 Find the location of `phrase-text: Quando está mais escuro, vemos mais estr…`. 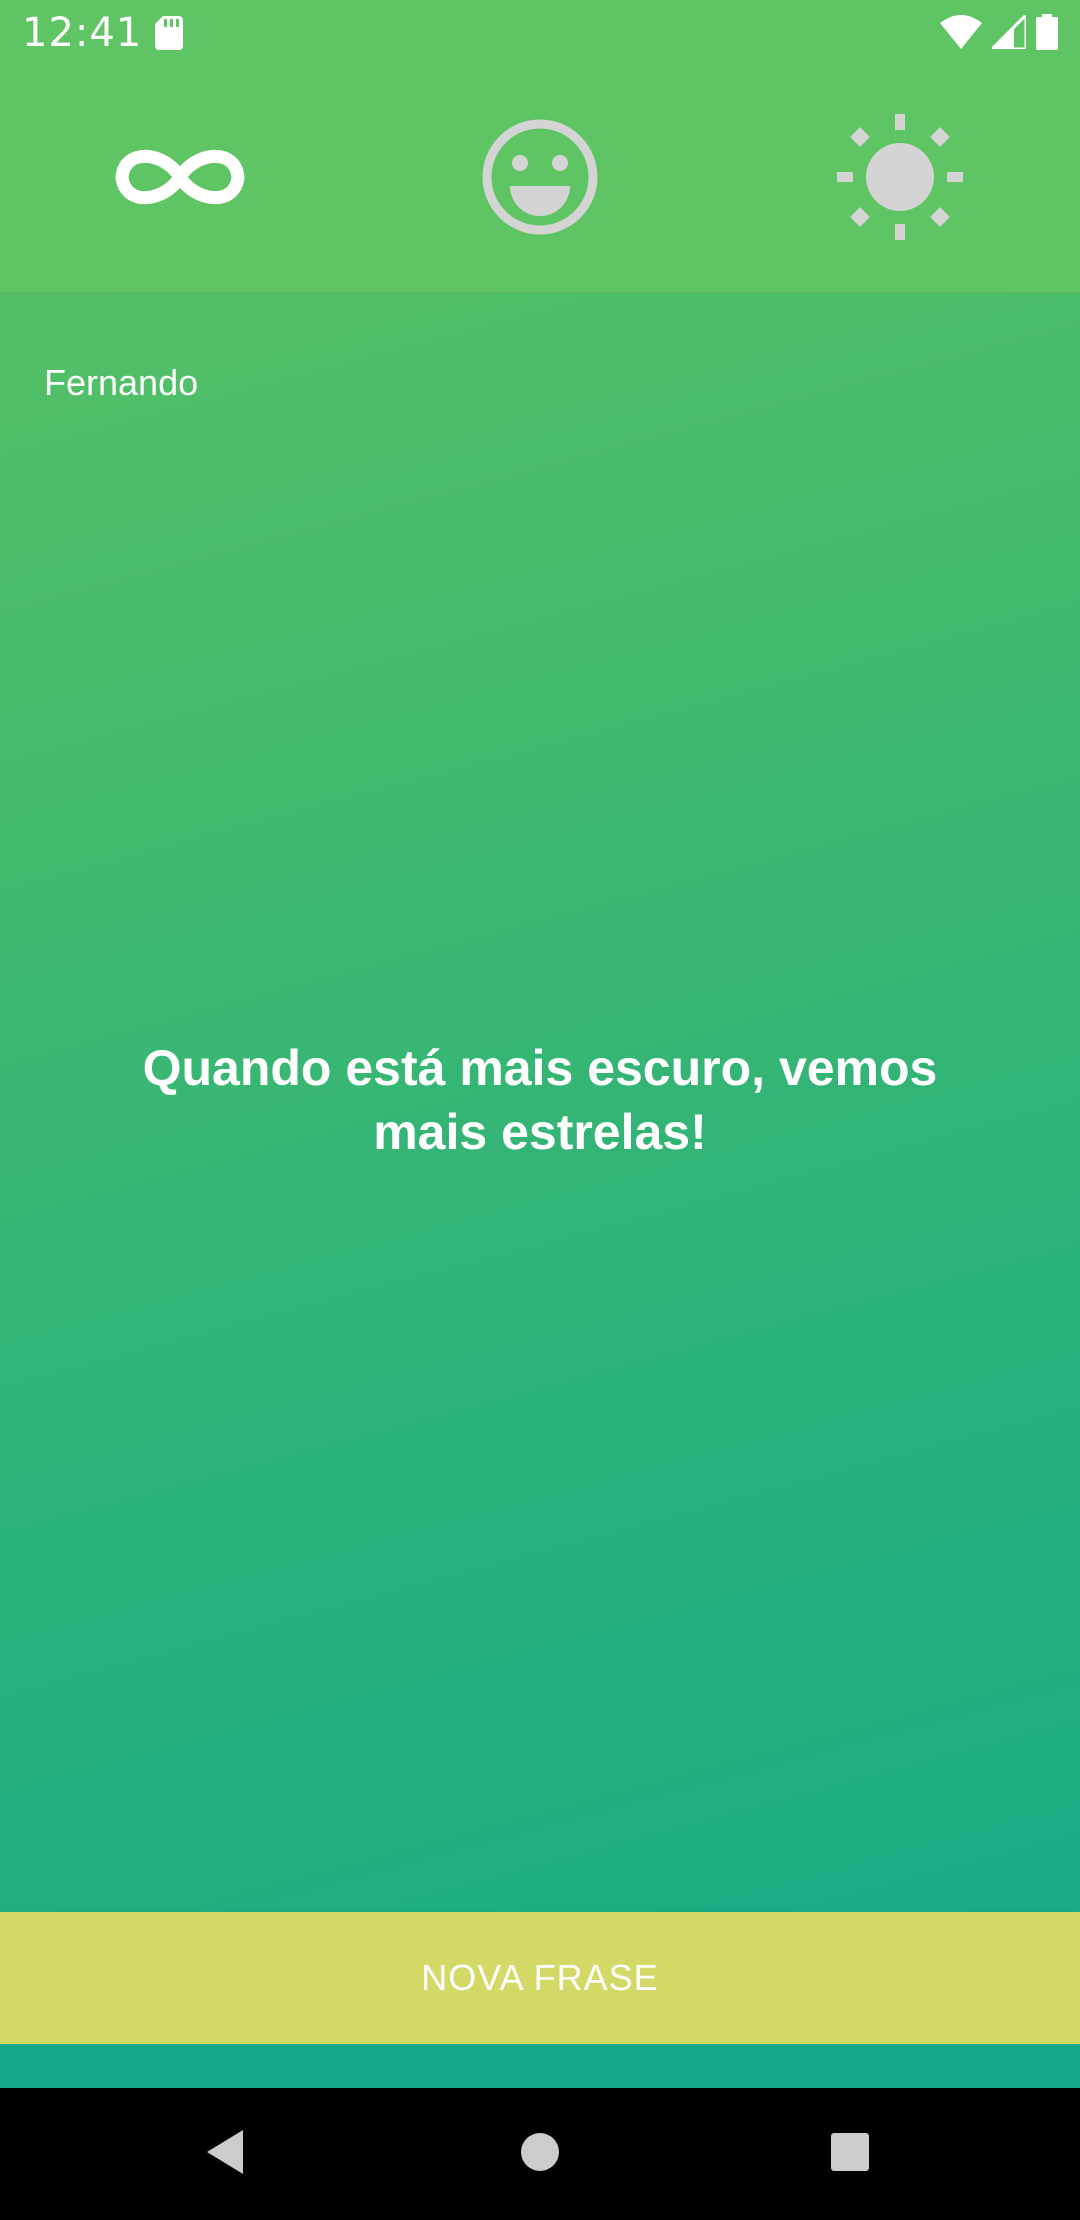

phrase-text: Quando está mais escuro, vemos mais estr… is located at coordinates (540, 1100).